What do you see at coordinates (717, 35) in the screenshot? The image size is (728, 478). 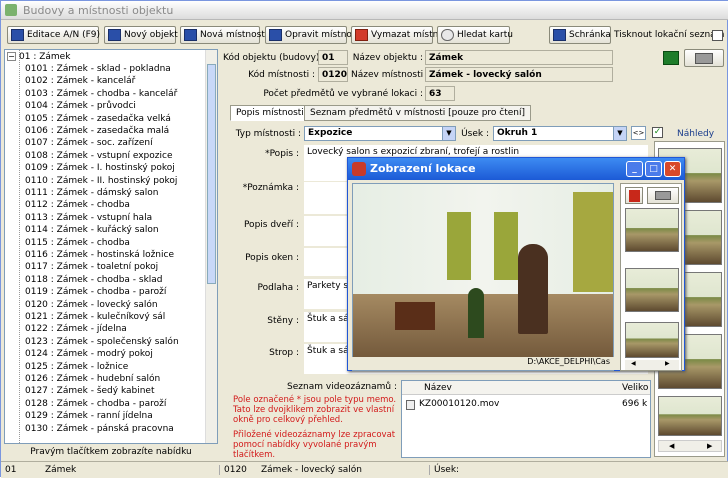 I see `print-list-checkbox` at bounding box center [717, 35].